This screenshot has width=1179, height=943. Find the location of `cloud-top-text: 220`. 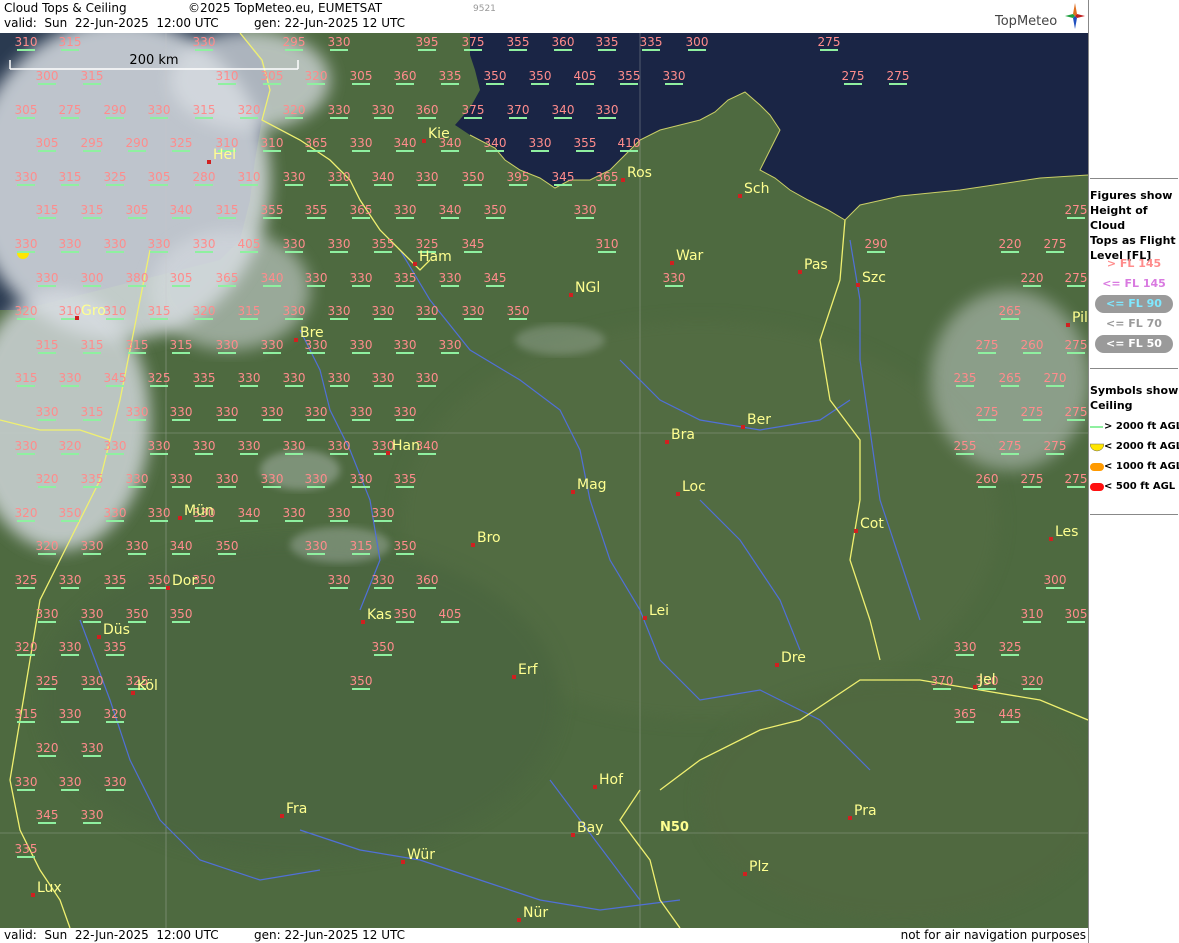

cloud-top-text: 220 is located at coordinates (1032, 278).